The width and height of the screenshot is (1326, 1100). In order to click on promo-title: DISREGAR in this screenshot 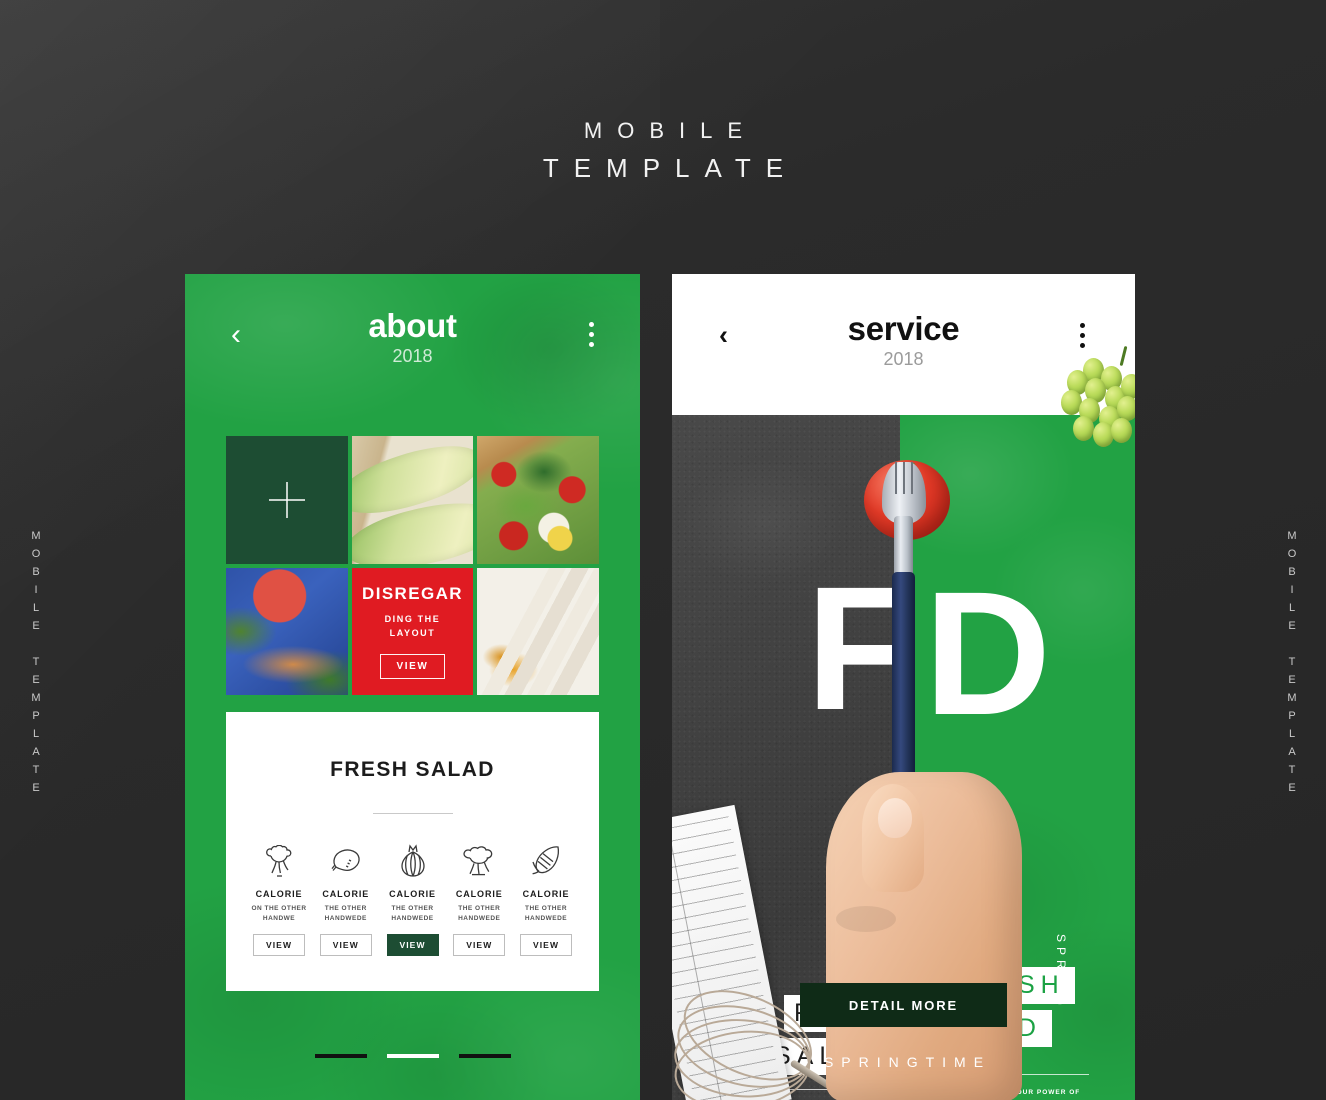, I will do `click(412, 593)`.